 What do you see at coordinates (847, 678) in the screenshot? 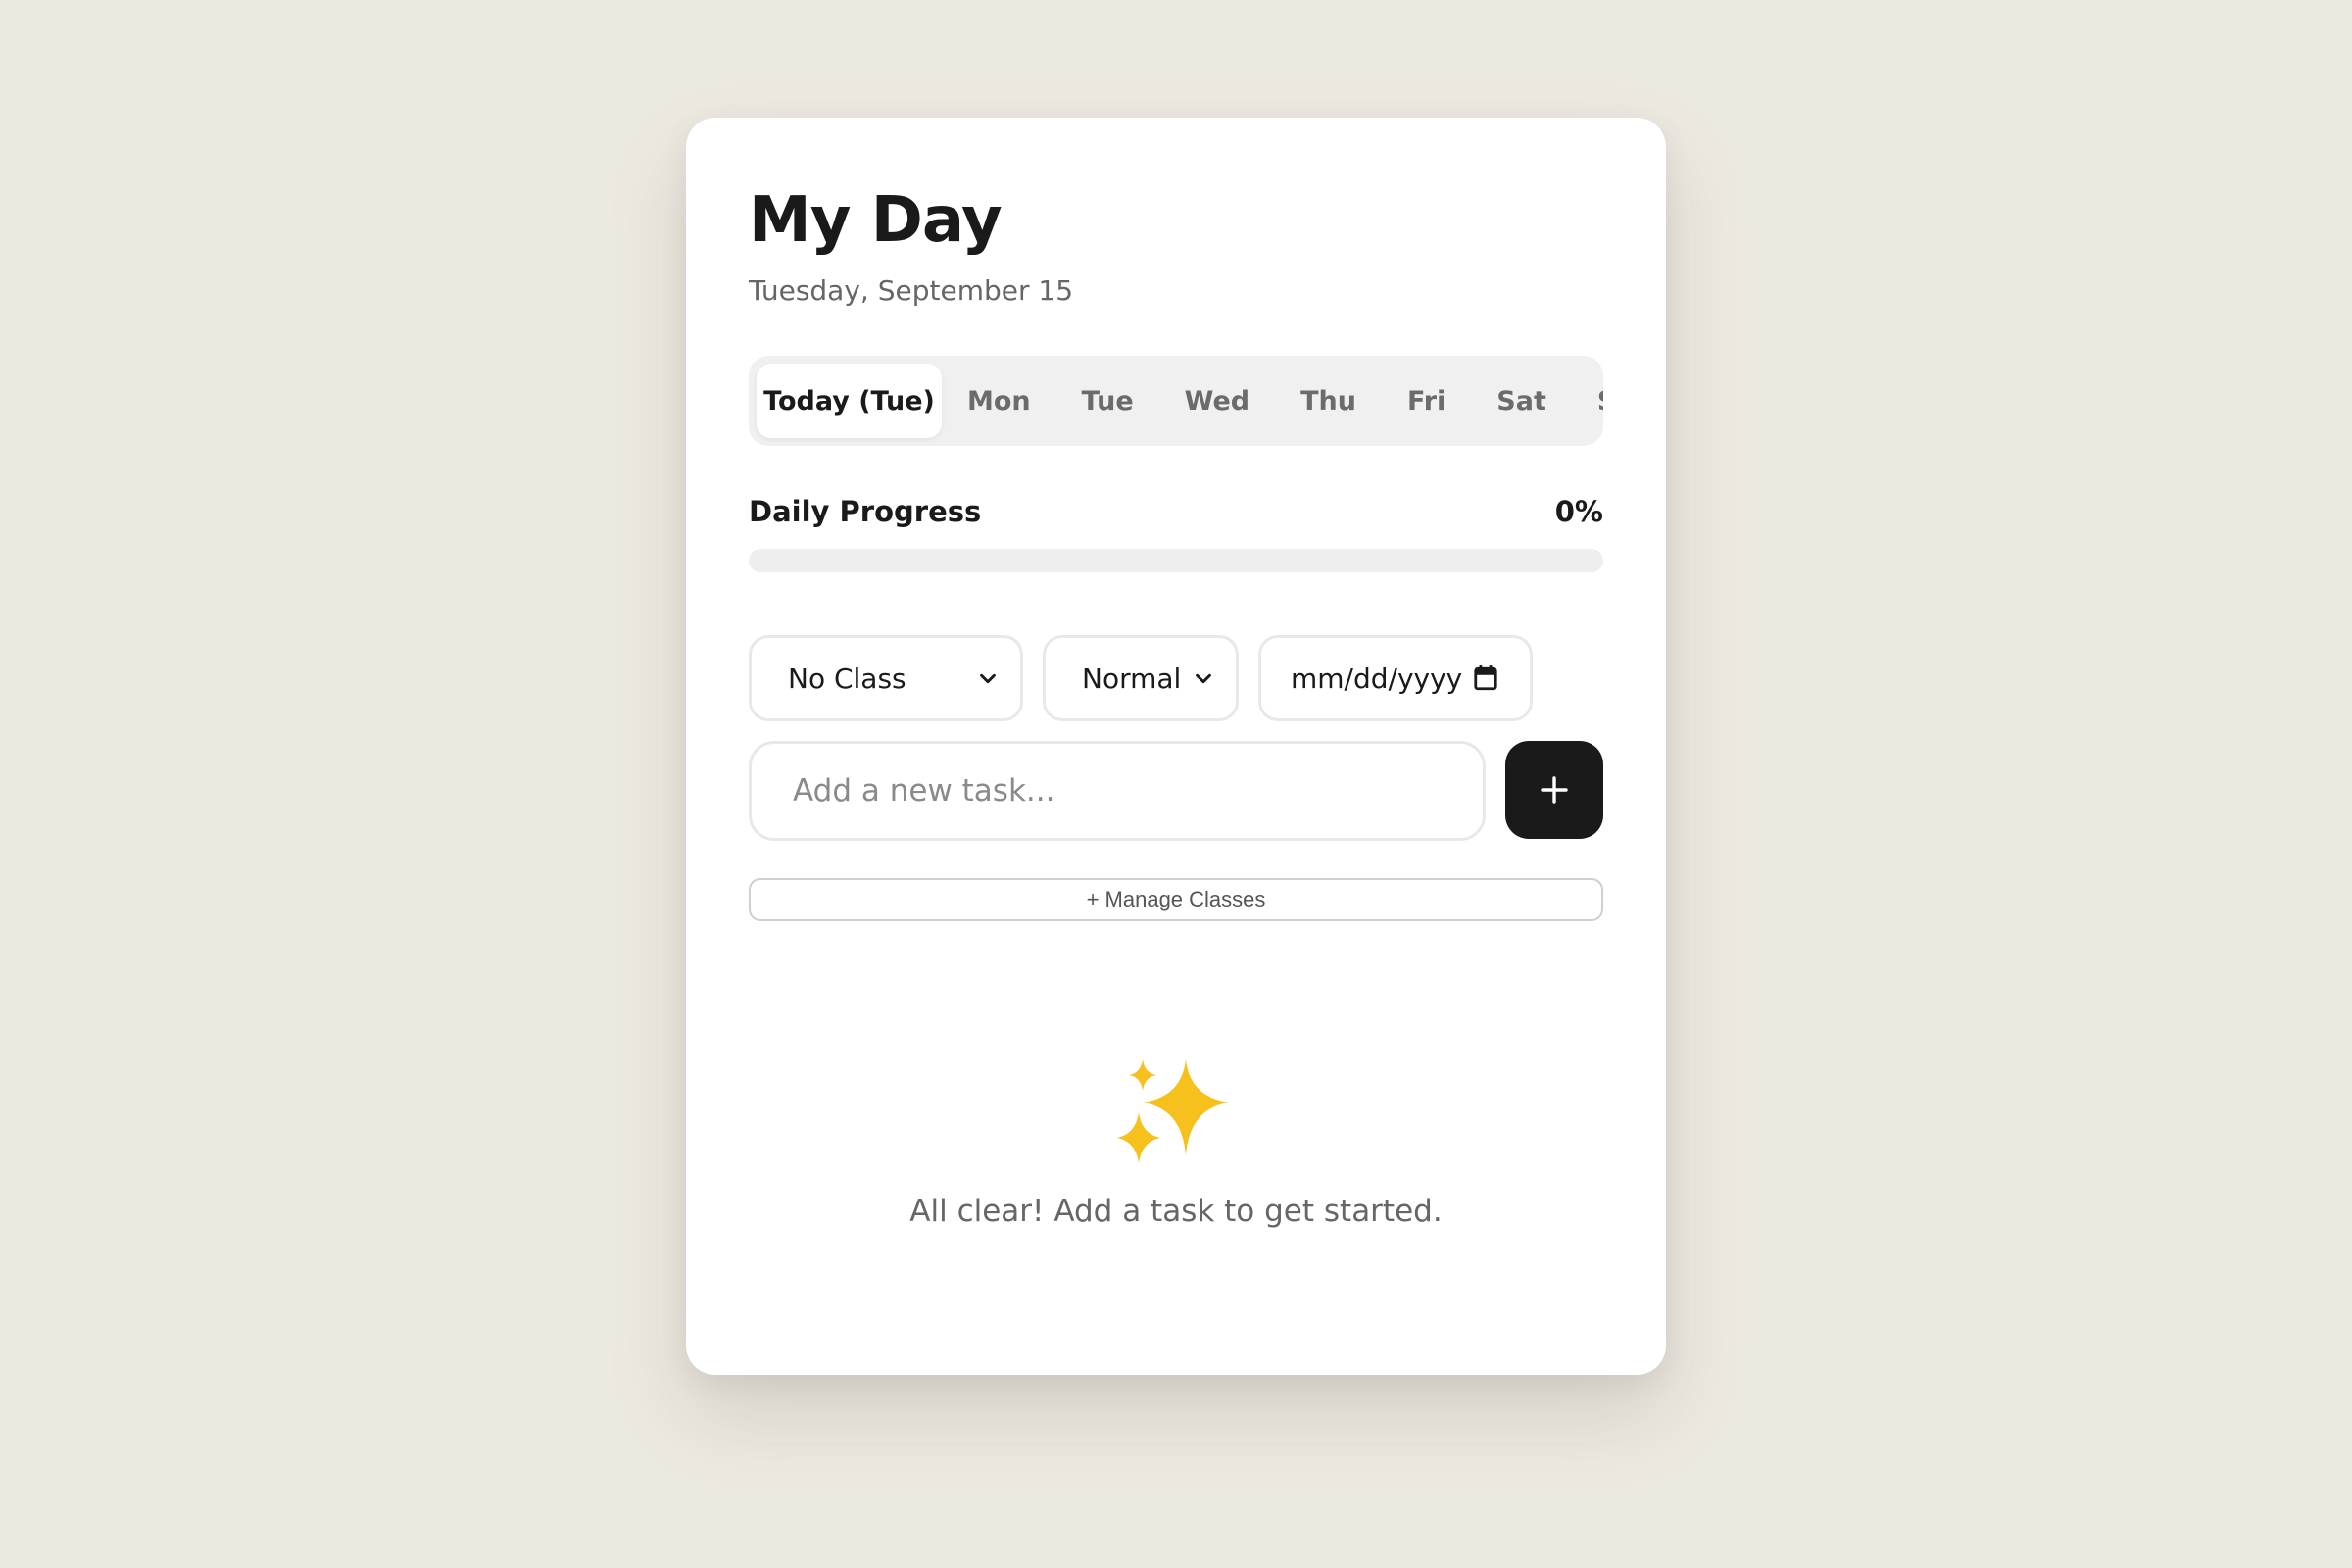
I see `class-select-value: No Class` at bounding box center [847, 678].